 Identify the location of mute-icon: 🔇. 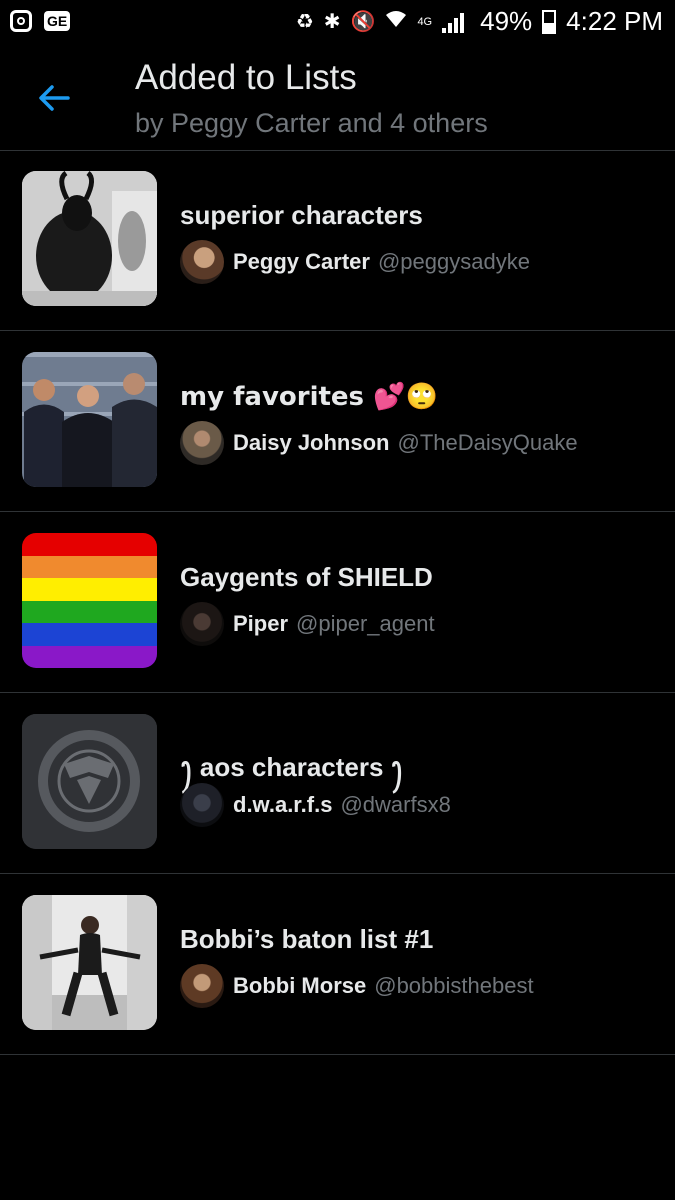
(363, 22).